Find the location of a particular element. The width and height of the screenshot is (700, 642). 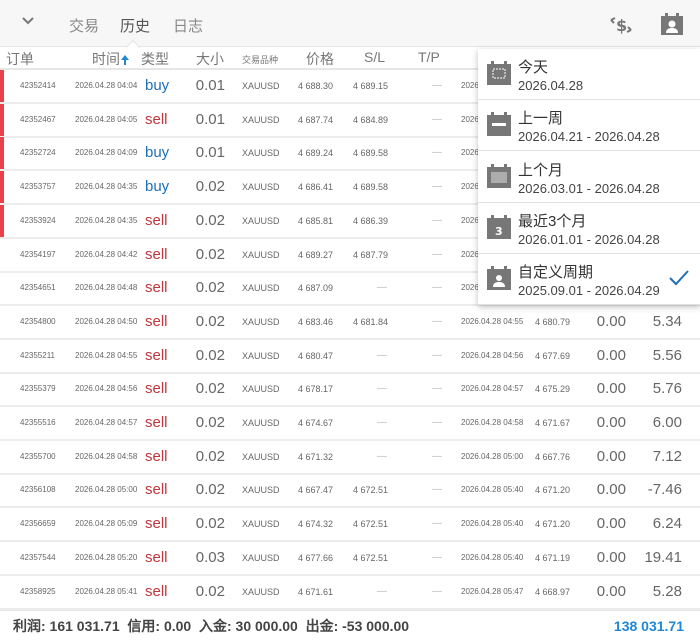

cell-type: buy is located at coordinates (157, 153).